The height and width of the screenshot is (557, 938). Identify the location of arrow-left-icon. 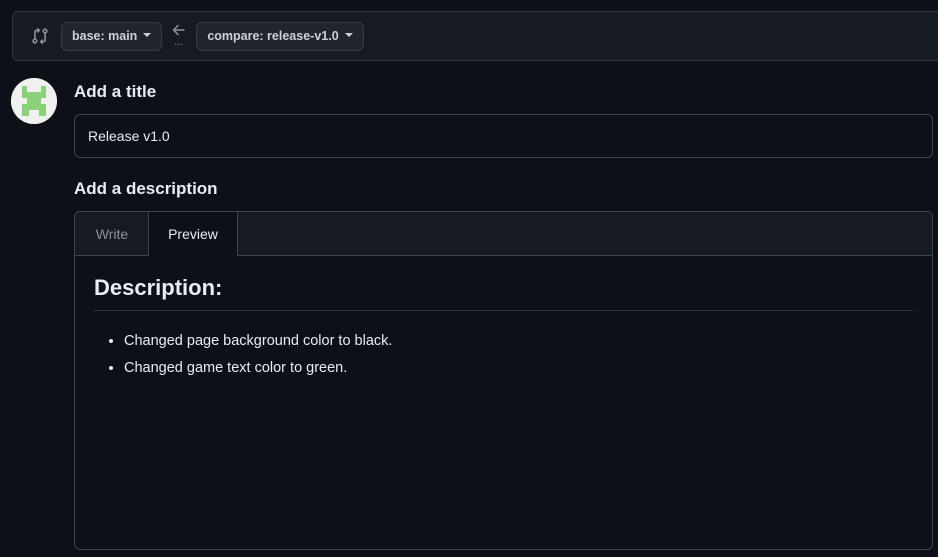
(179, 29).